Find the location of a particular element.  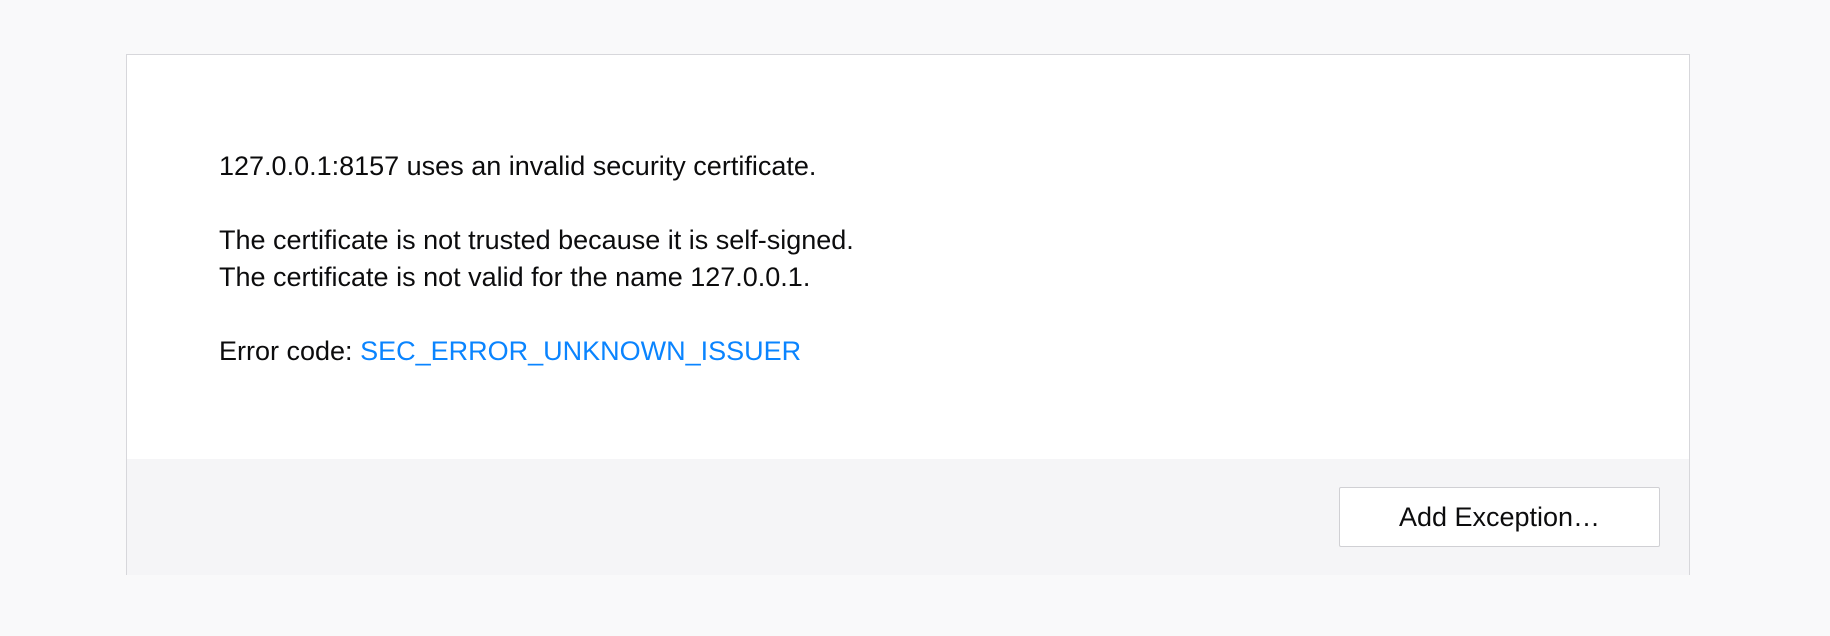

error-code-row: Error code: SEC_ERROR_UNKNOWN_ISSUER is located at coordinates (954, 351).